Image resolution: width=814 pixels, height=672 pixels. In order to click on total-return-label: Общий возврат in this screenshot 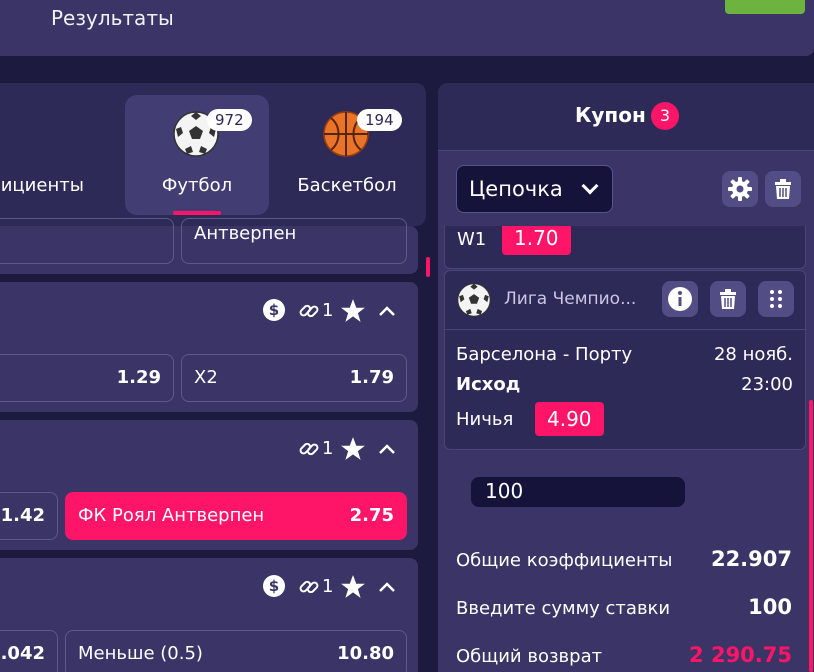, I will do `click(529, 656)`.